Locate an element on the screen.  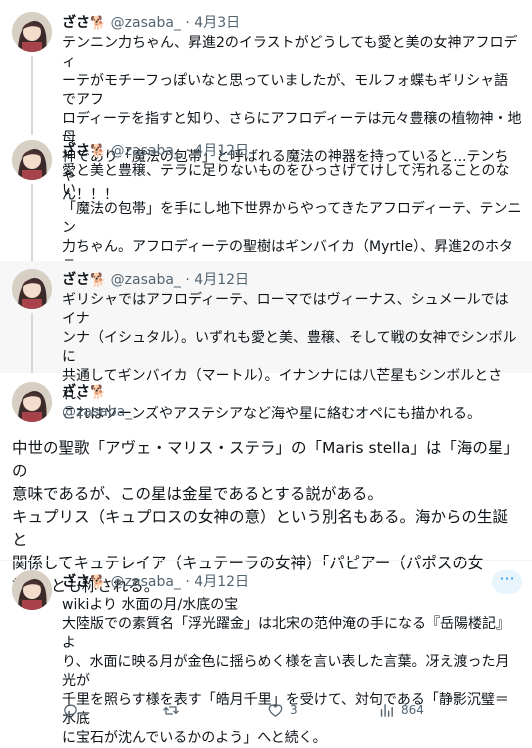
retweet-button is located at coordinates (174, 710).